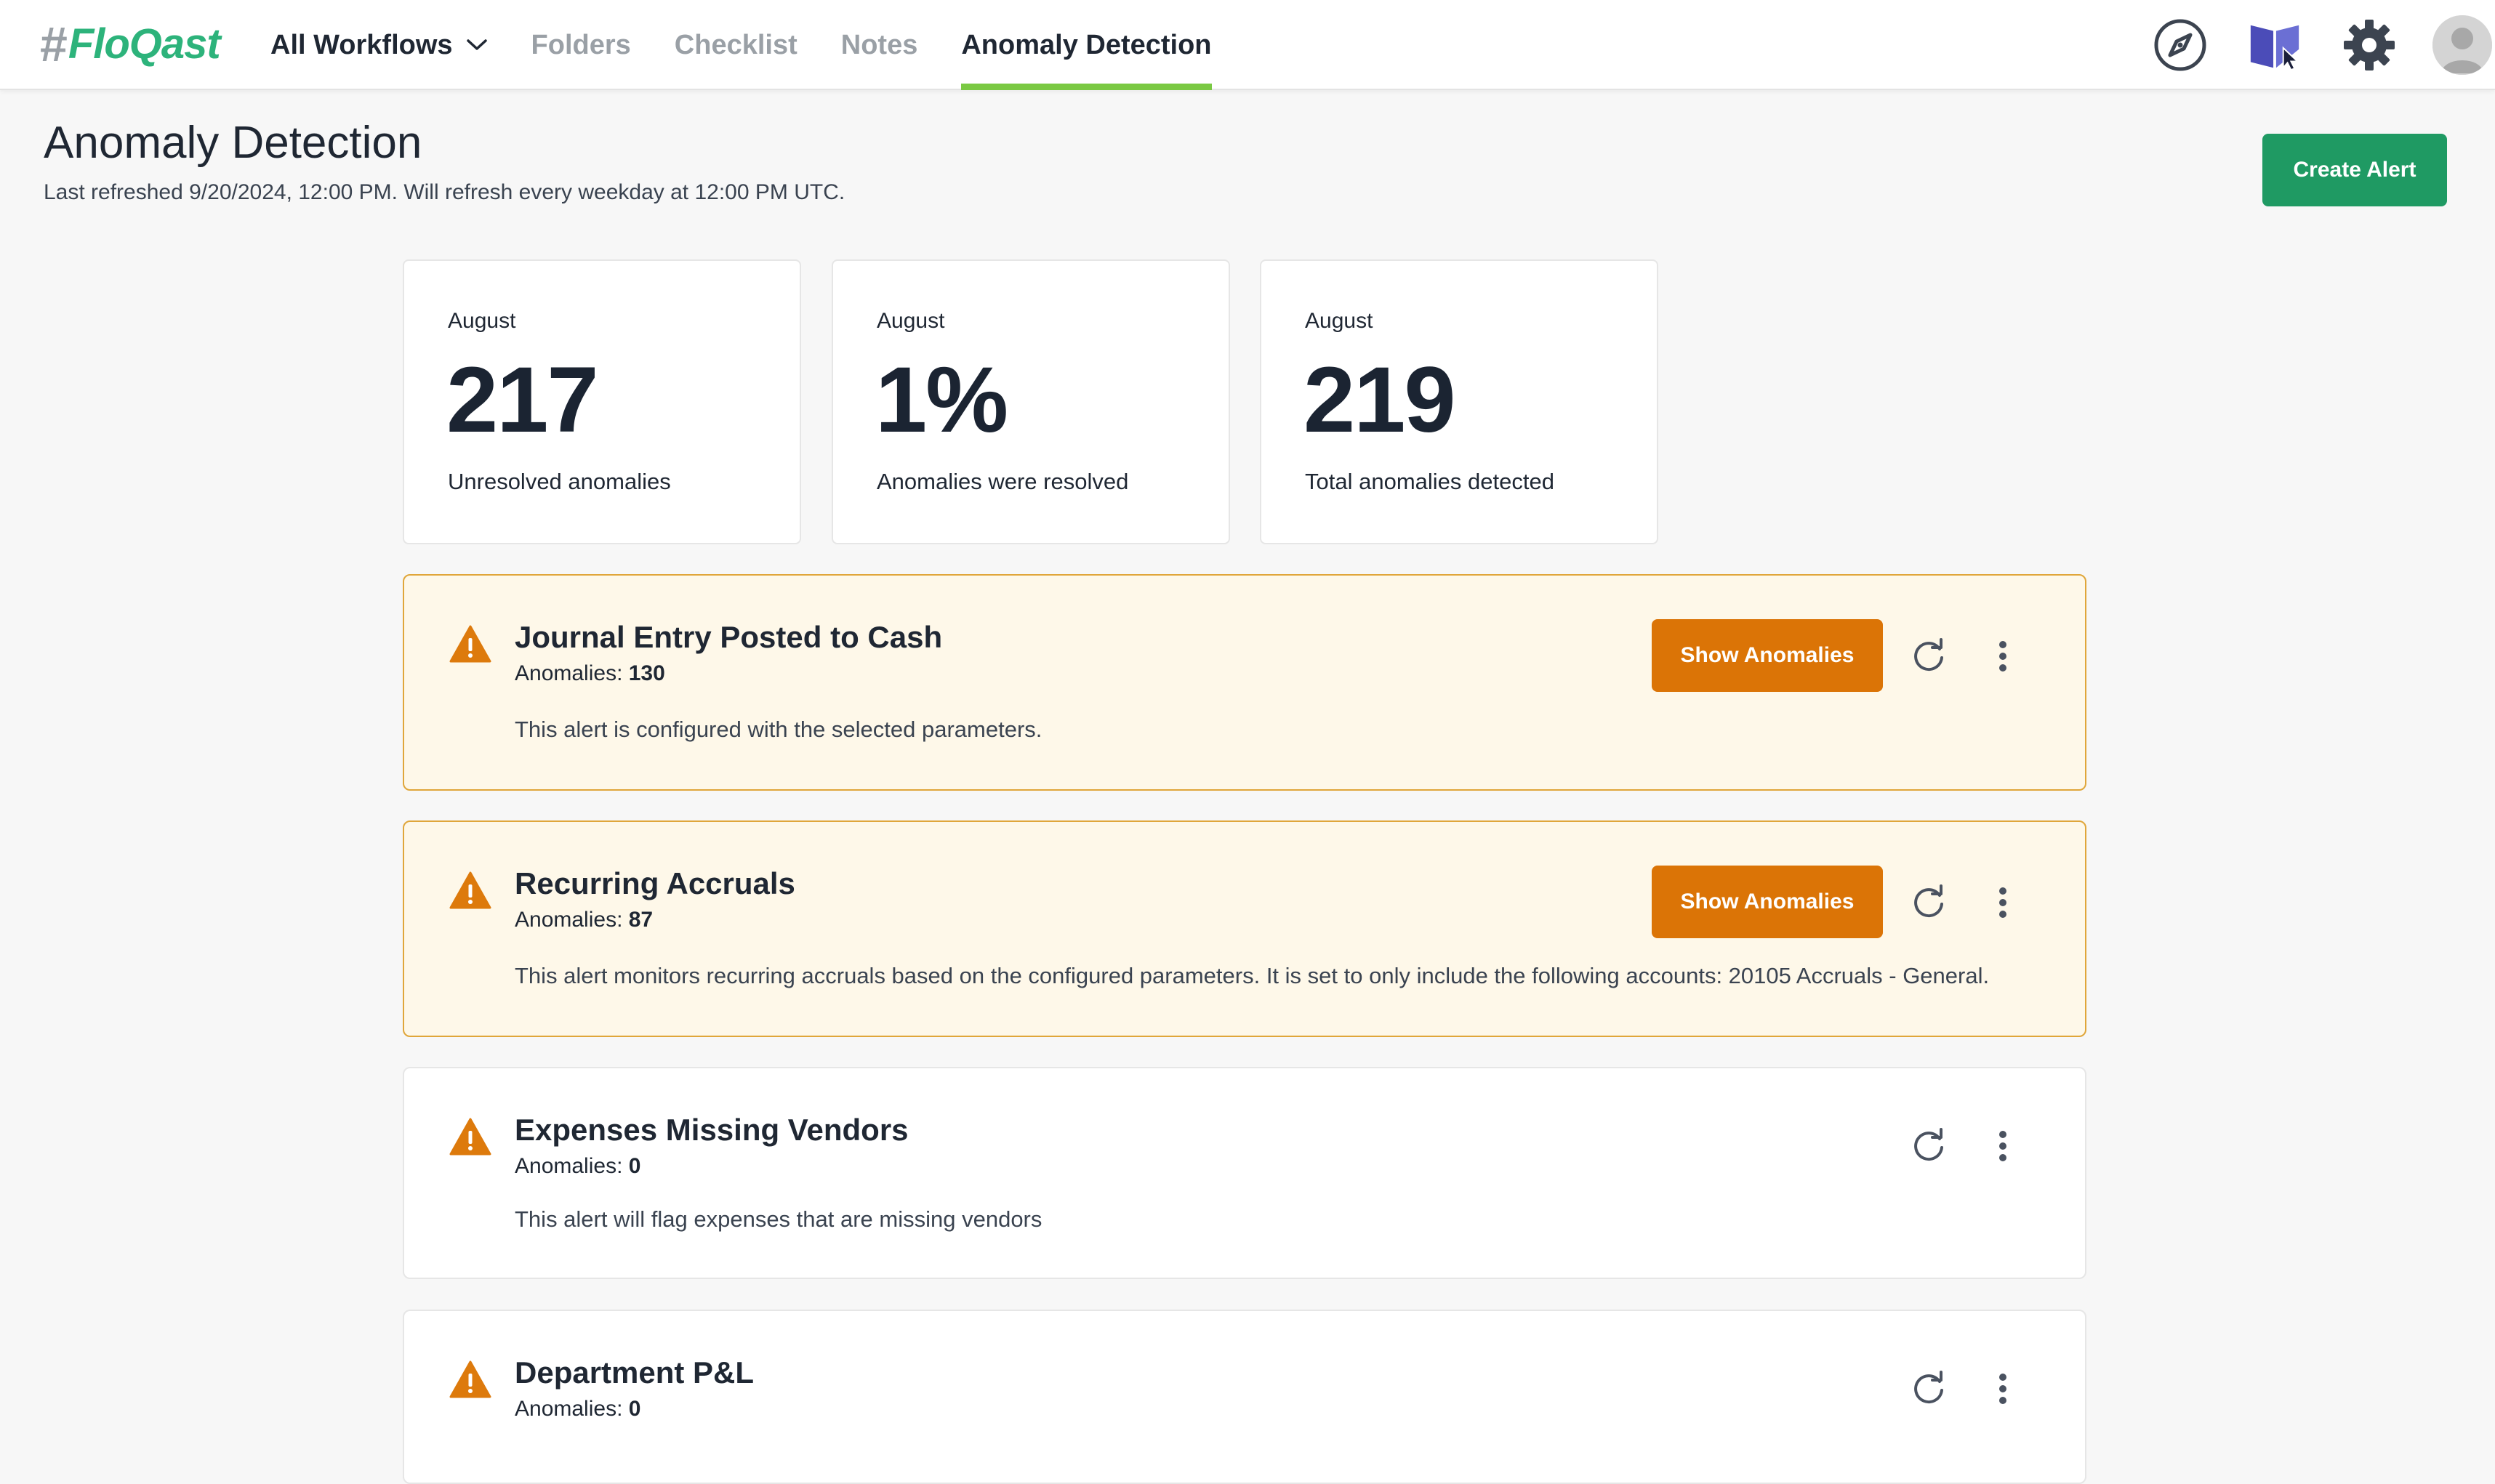  Describe the element at coordinates (2274, 45) in the screenshot. I see `book-cursor-icon` at that location.